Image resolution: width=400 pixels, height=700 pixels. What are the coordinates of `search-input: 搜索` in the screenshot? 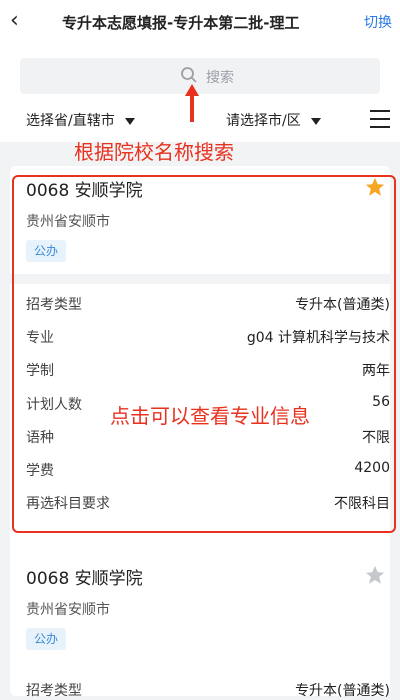 It's located at (200, 76).